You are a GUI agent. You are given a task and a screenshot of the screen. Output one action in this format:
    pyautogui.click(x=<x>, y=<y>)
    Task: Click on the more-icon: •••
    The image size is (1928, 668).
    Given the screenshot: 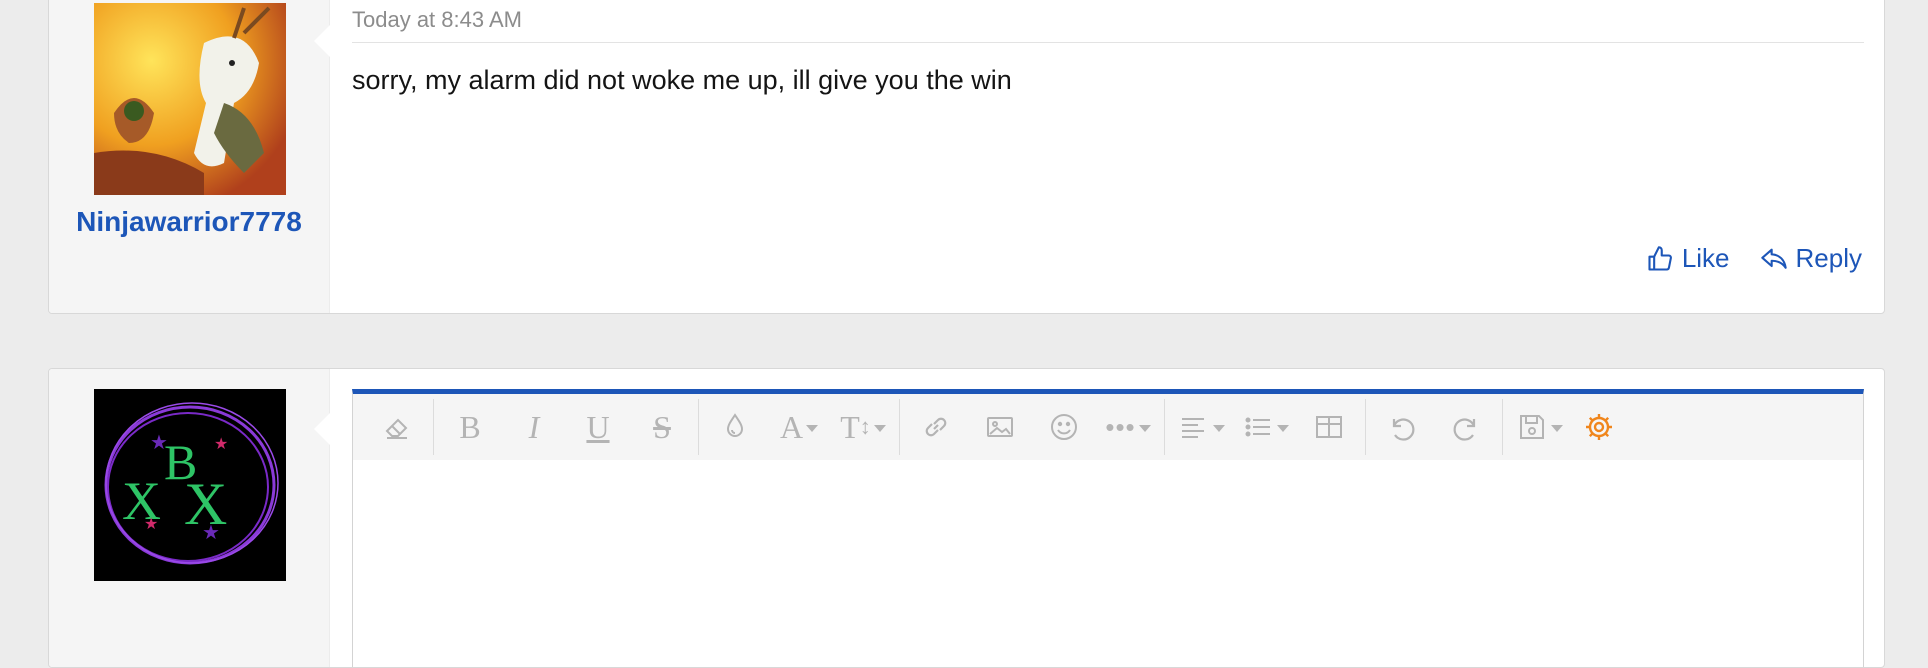 What is the action you would take?
    pyautogui.click(x=1128, y=427)
    